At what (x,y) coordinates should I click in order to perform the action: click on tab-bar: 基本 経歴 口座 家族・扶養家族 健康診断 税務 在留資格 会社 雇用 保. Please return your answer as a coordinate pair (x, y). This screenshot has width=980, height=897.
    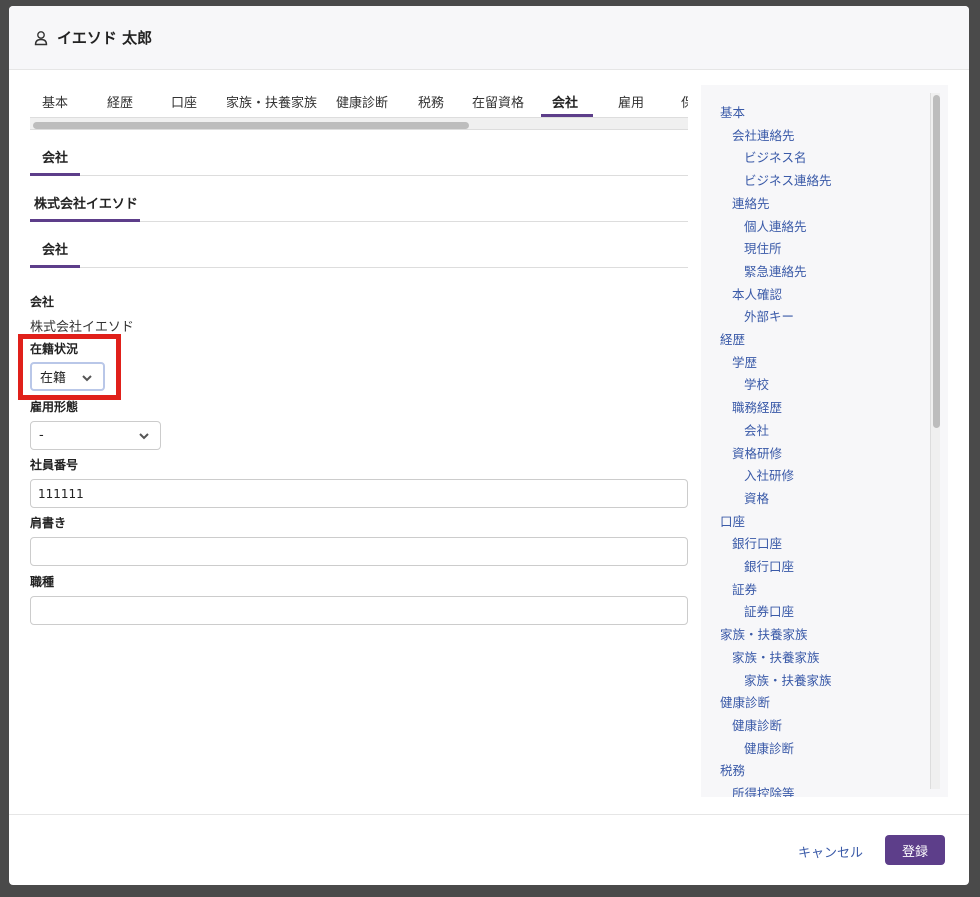
    Looking at the image, I should click on (359, 102).